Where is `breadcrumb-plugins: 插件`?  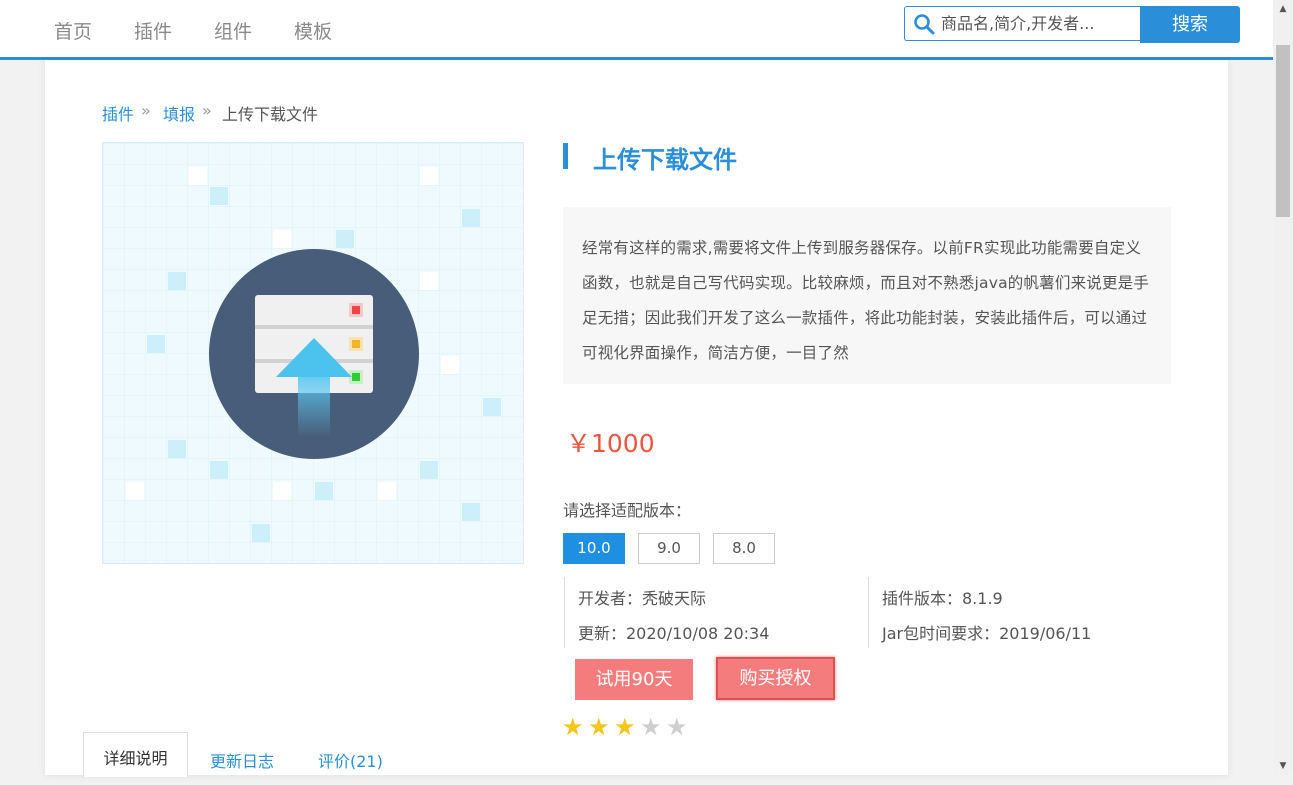 breadcrumb-plugins: 插件 is located at coordinates (118, 113).